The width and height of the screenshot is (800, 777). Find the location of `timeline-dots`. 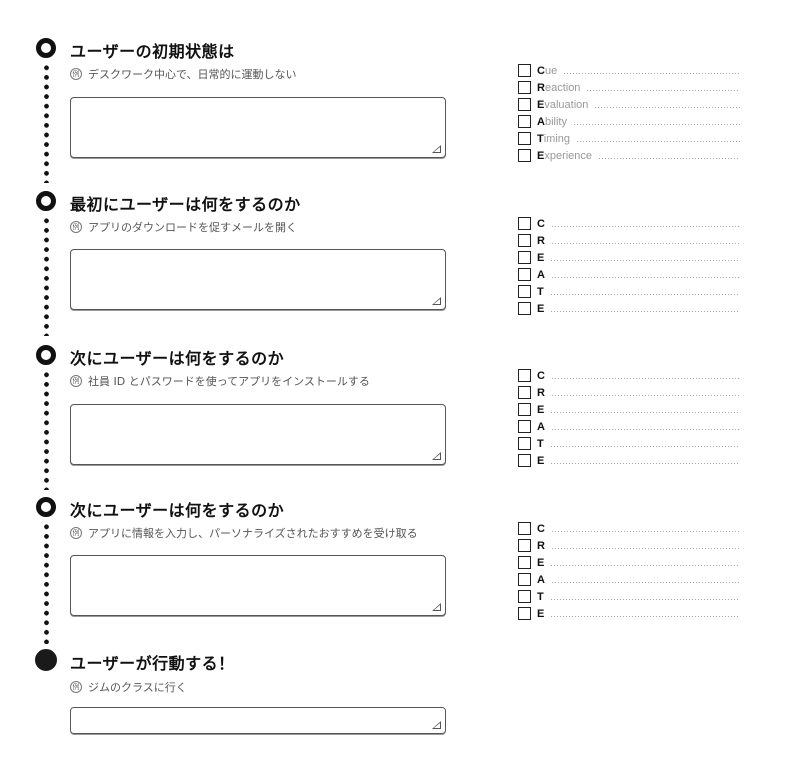

timeline-dots is located at coordinates (46, 276).